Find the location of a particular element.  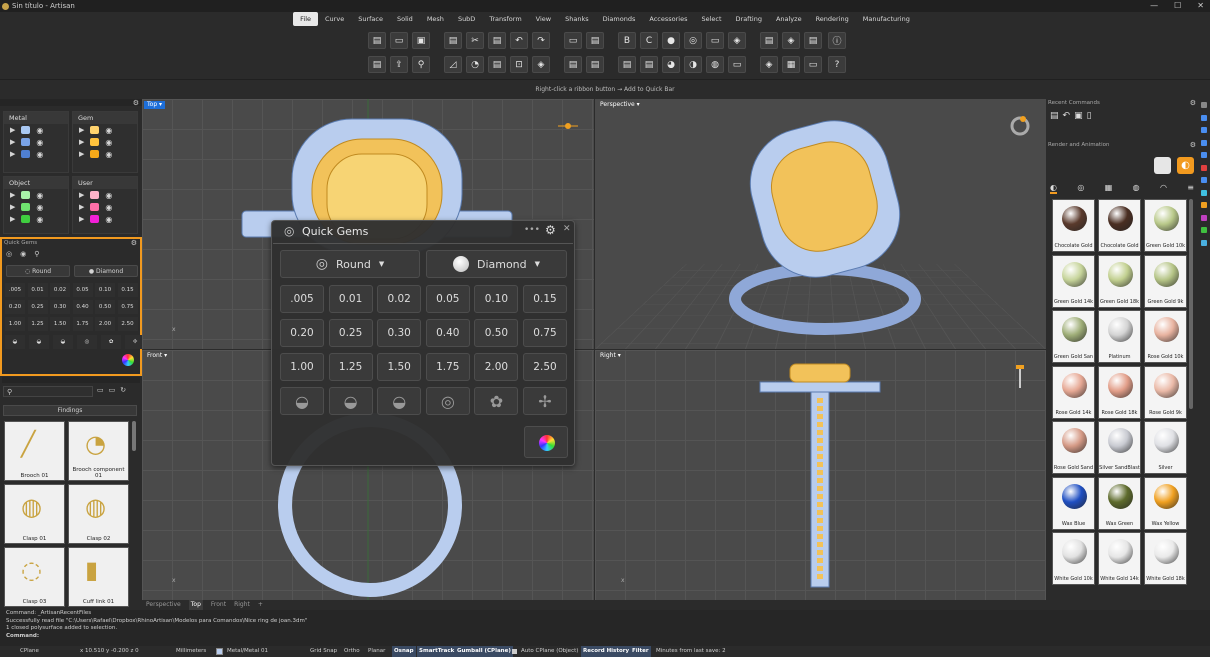

viewport-tab-right: Right ▾ is located at coordinates (610, 356).